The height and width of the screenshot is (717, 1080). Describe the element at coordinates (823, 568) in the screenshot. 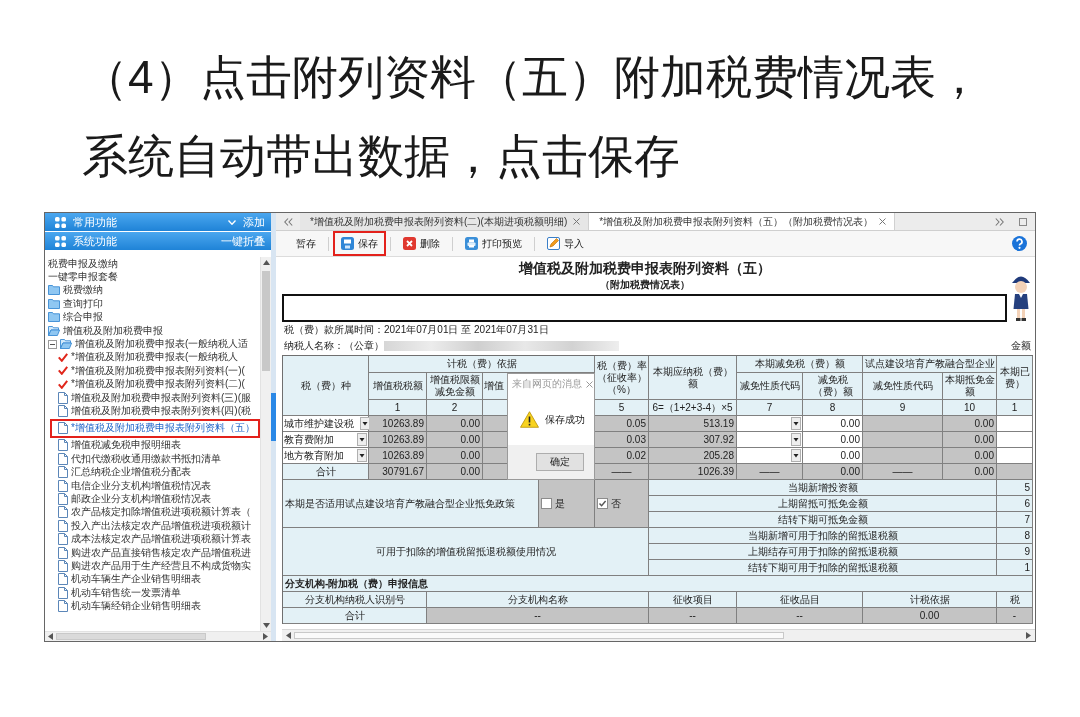

I see `row-label: 结转下期可用于扣除的留抵退税额` at that location.